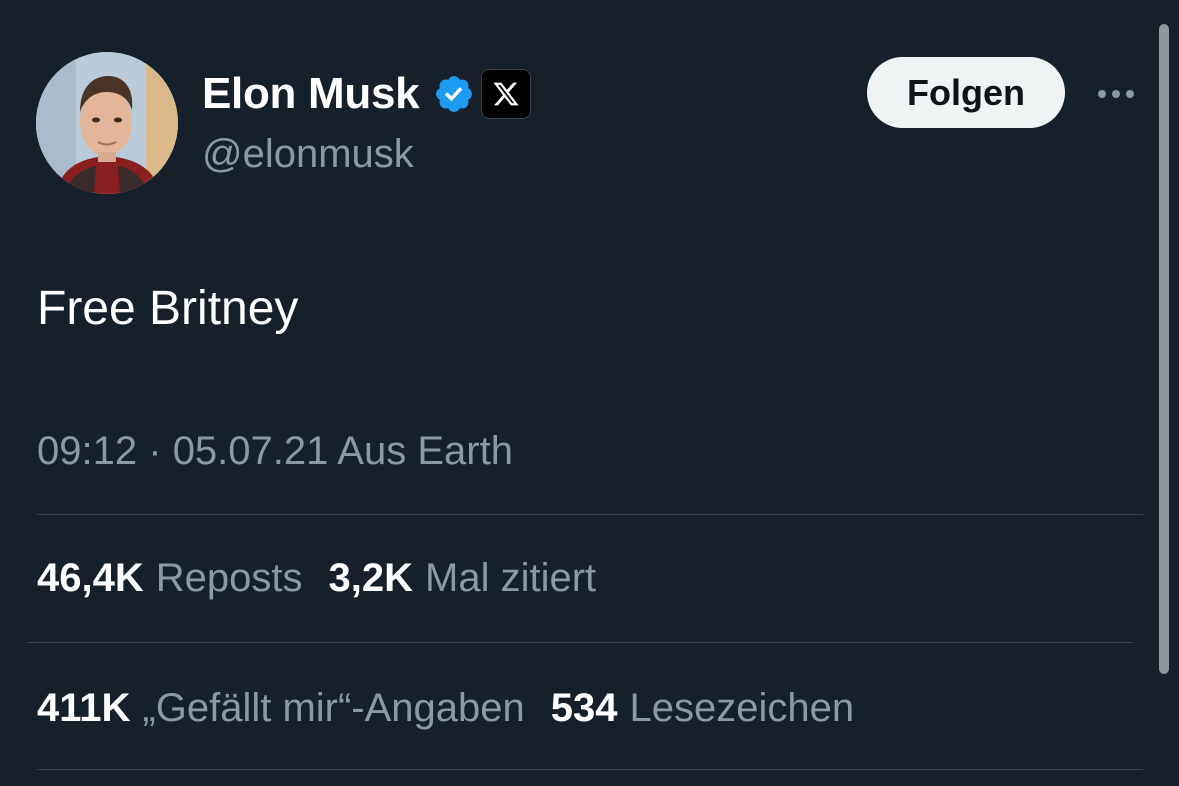  I want to click on bookmarks-count: 534, so click(584, 708).